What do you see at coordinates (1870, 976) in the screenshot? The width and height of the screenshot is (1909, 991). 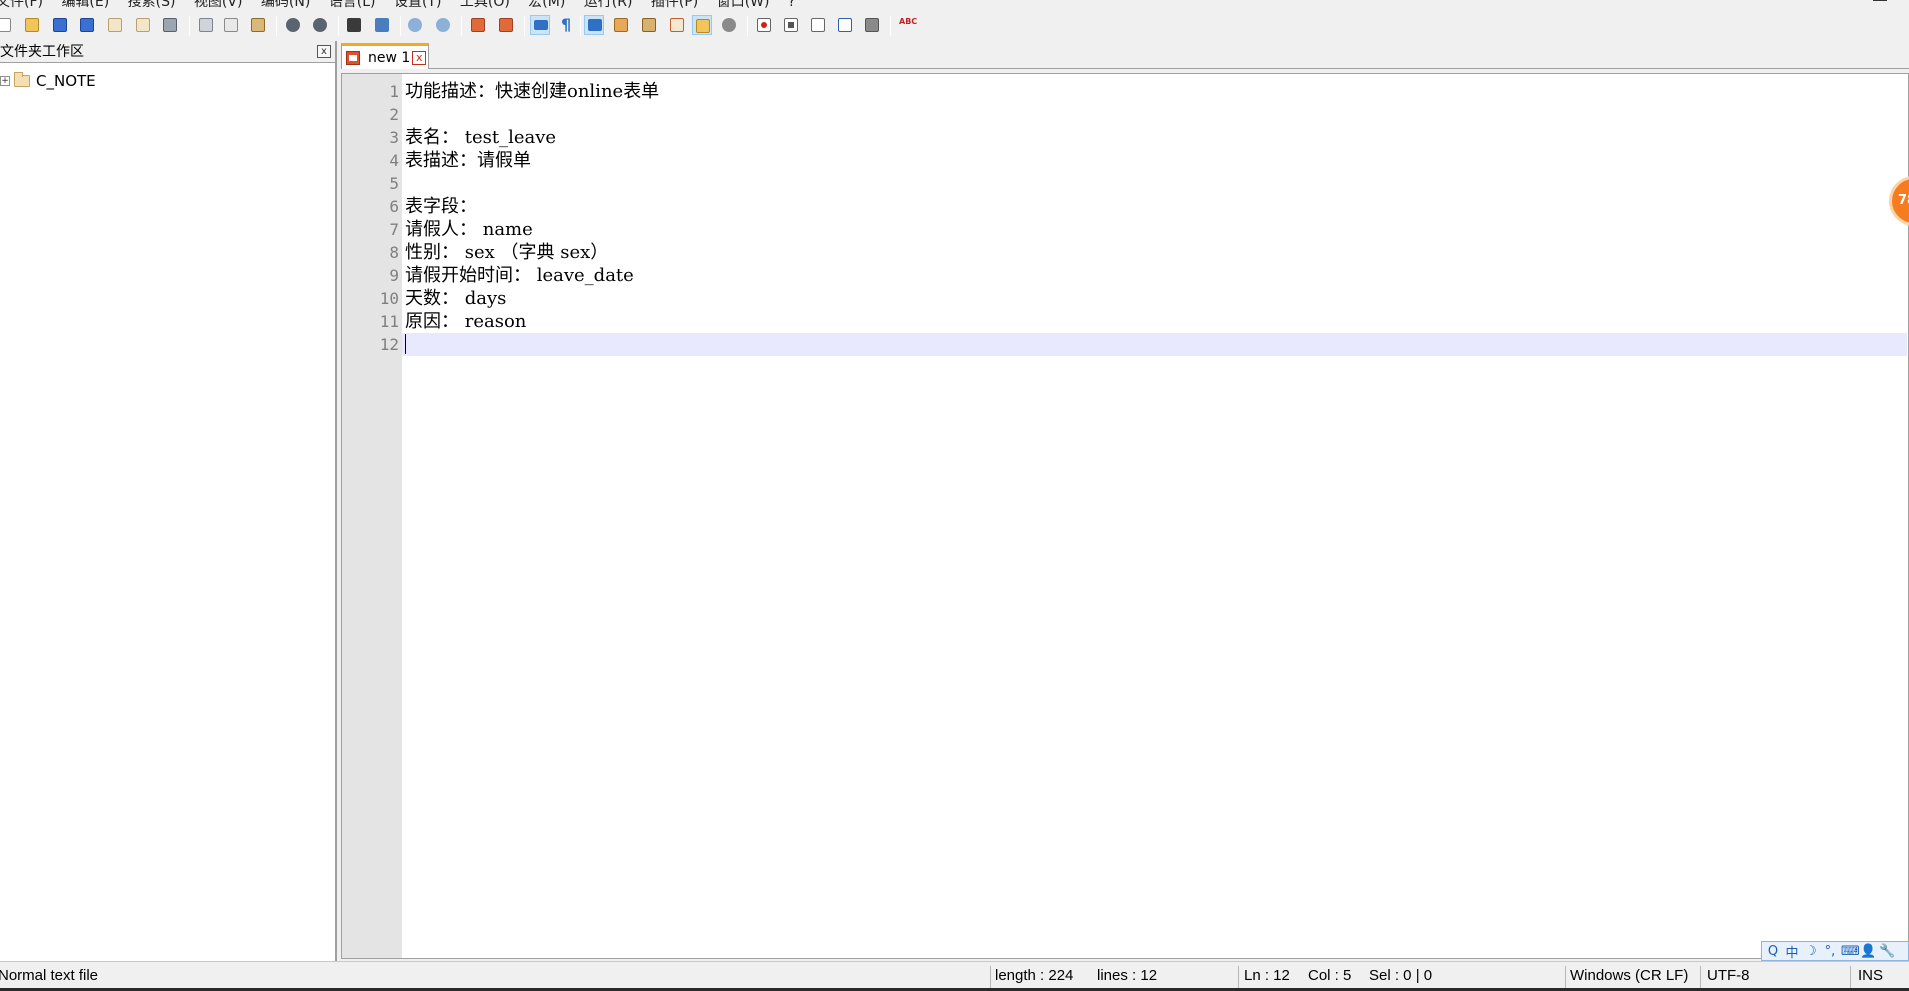 I see `status-mode: INS` at bounding box center [1870, 976].